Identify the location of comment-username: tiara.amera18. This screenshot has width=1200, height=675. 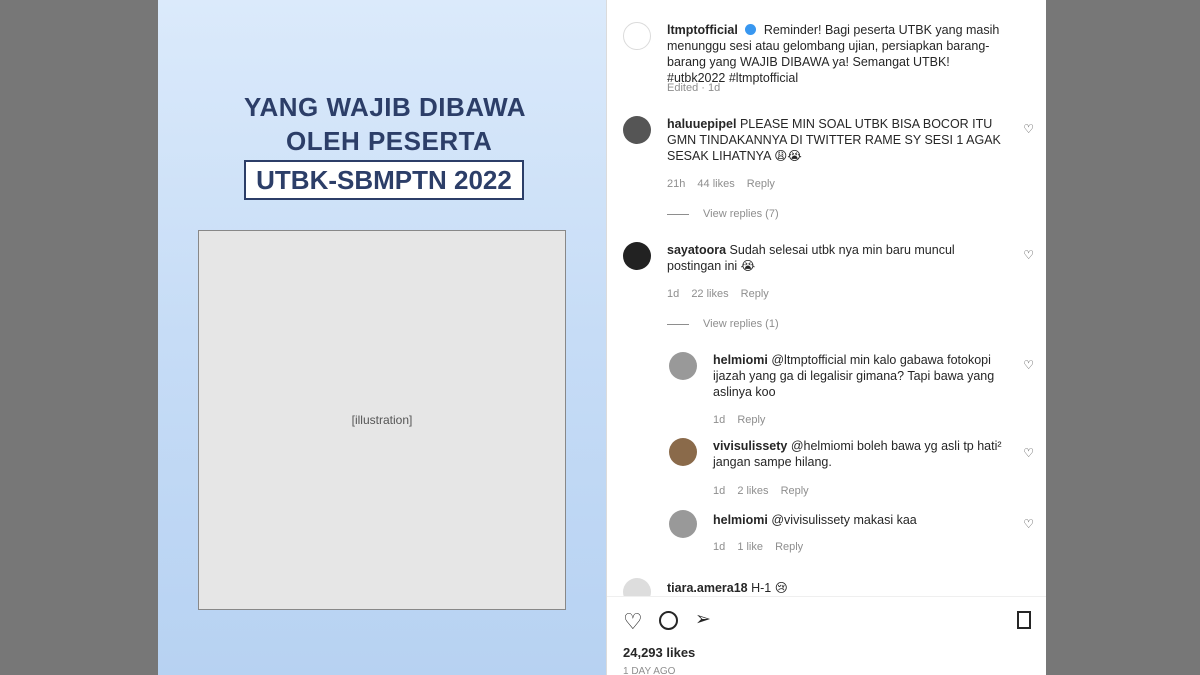
(707, 588).